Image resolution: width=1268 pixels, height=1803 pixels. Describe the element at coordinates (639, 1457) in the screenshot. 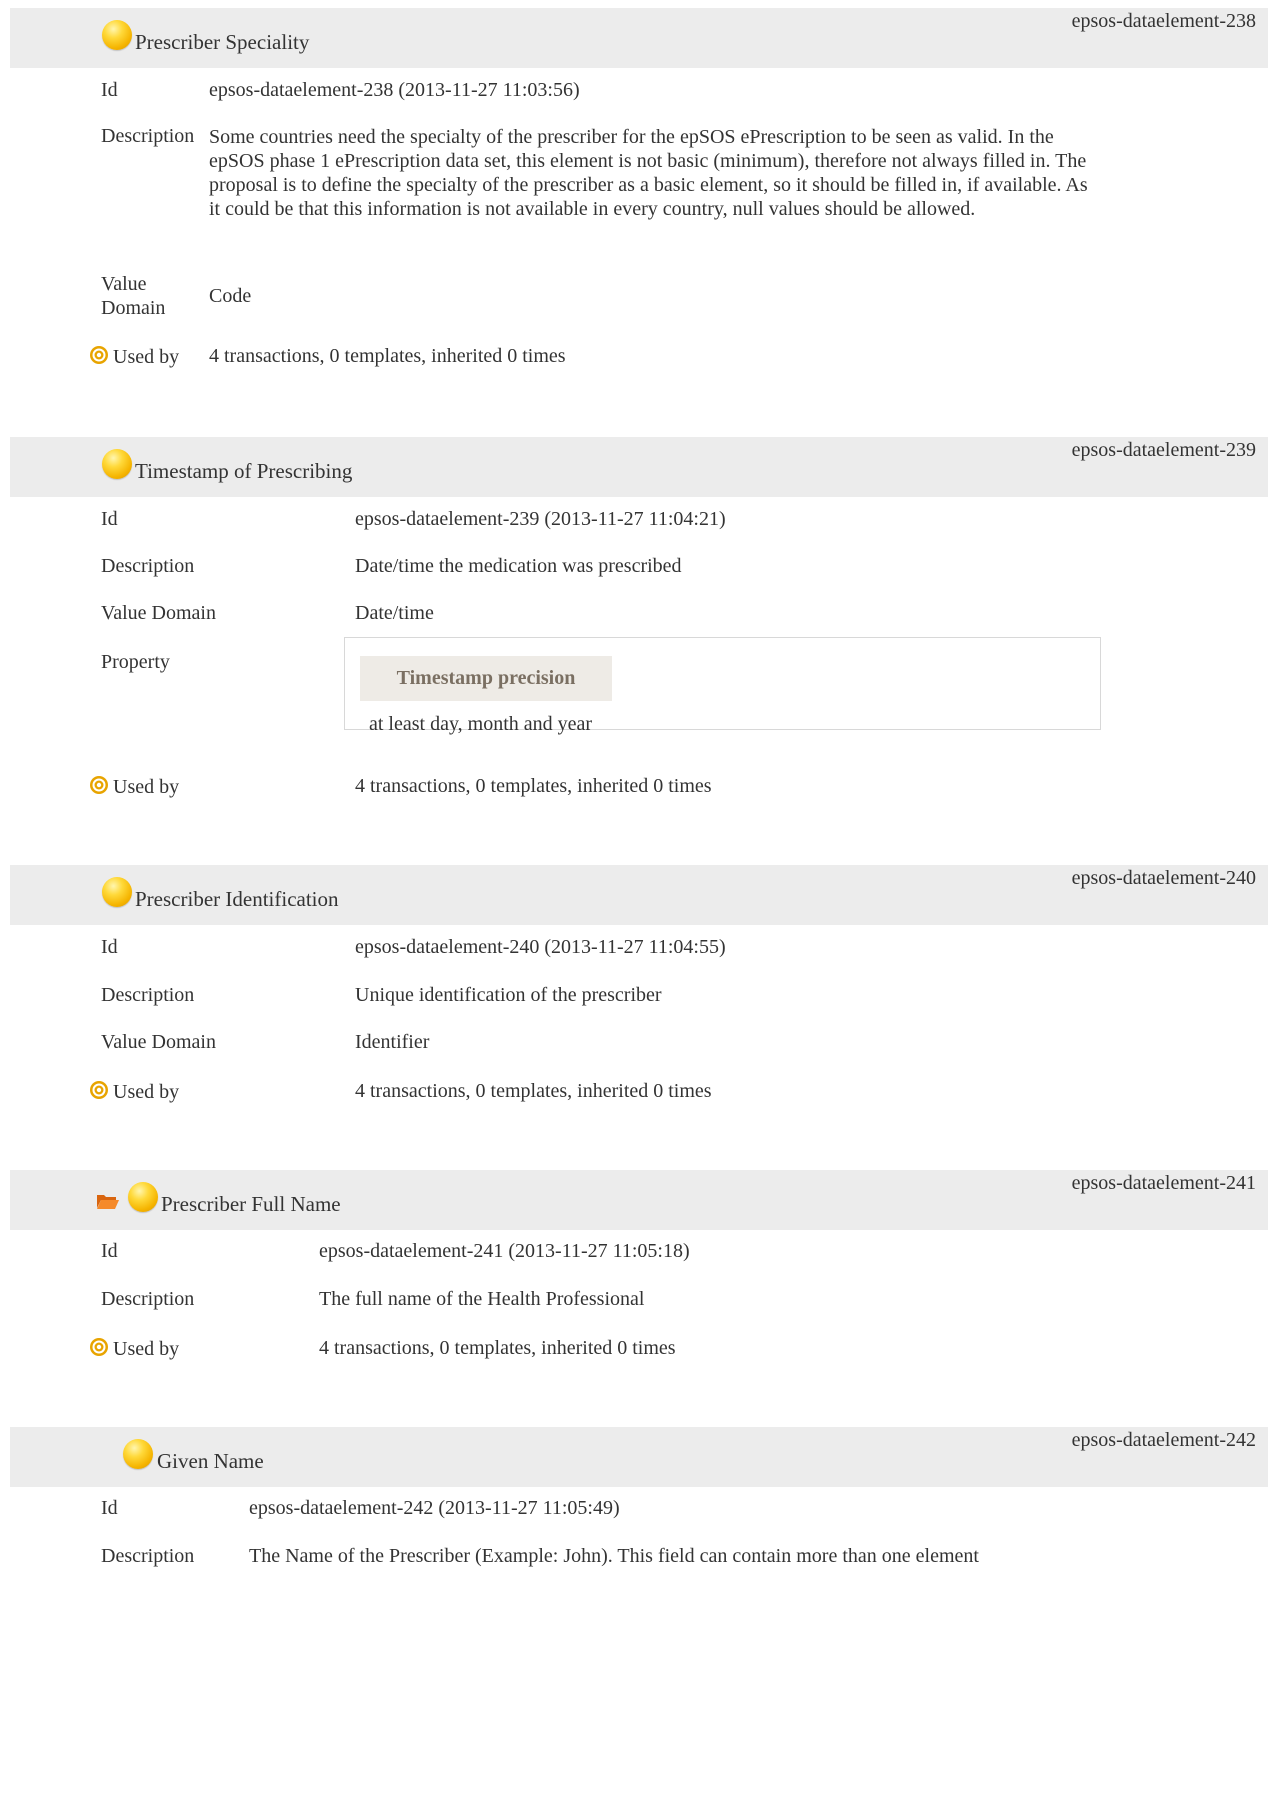

I see `concept-header: Given Name epsos-dataelement-242` at that location.